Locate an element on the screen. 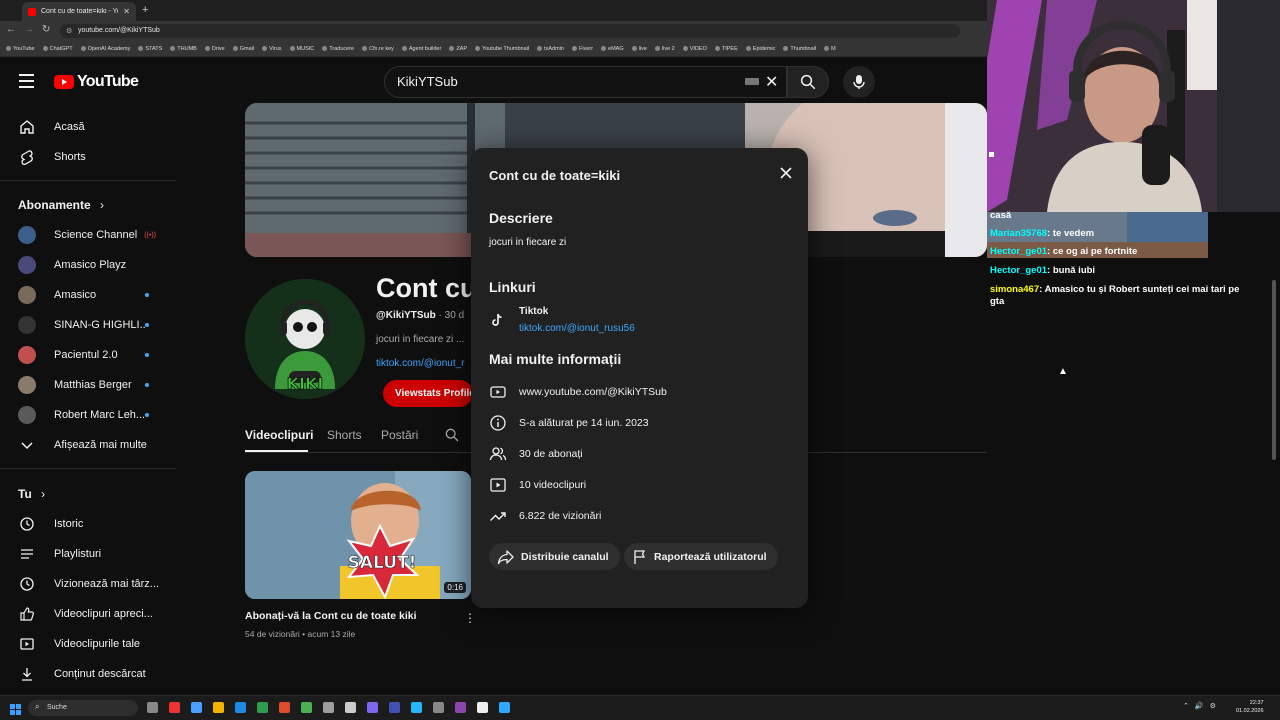 Image resolution: width=1280 pixels, height=720 pixels. link-url: tiktok.com/@ionut_rusu56 is located at coordinates (577, 328).